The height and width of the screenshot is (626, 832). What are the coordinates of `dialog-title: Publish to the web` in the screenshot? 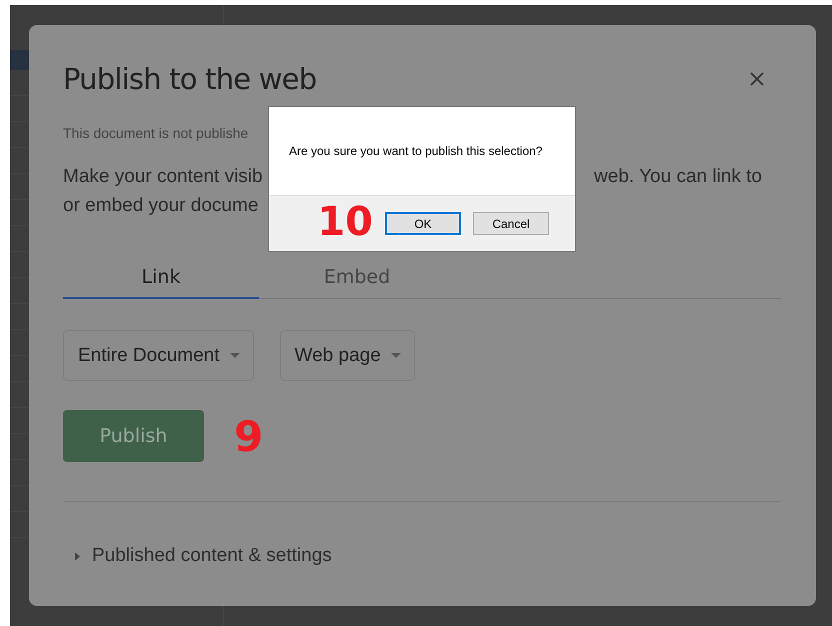 It's located at (189, 79).